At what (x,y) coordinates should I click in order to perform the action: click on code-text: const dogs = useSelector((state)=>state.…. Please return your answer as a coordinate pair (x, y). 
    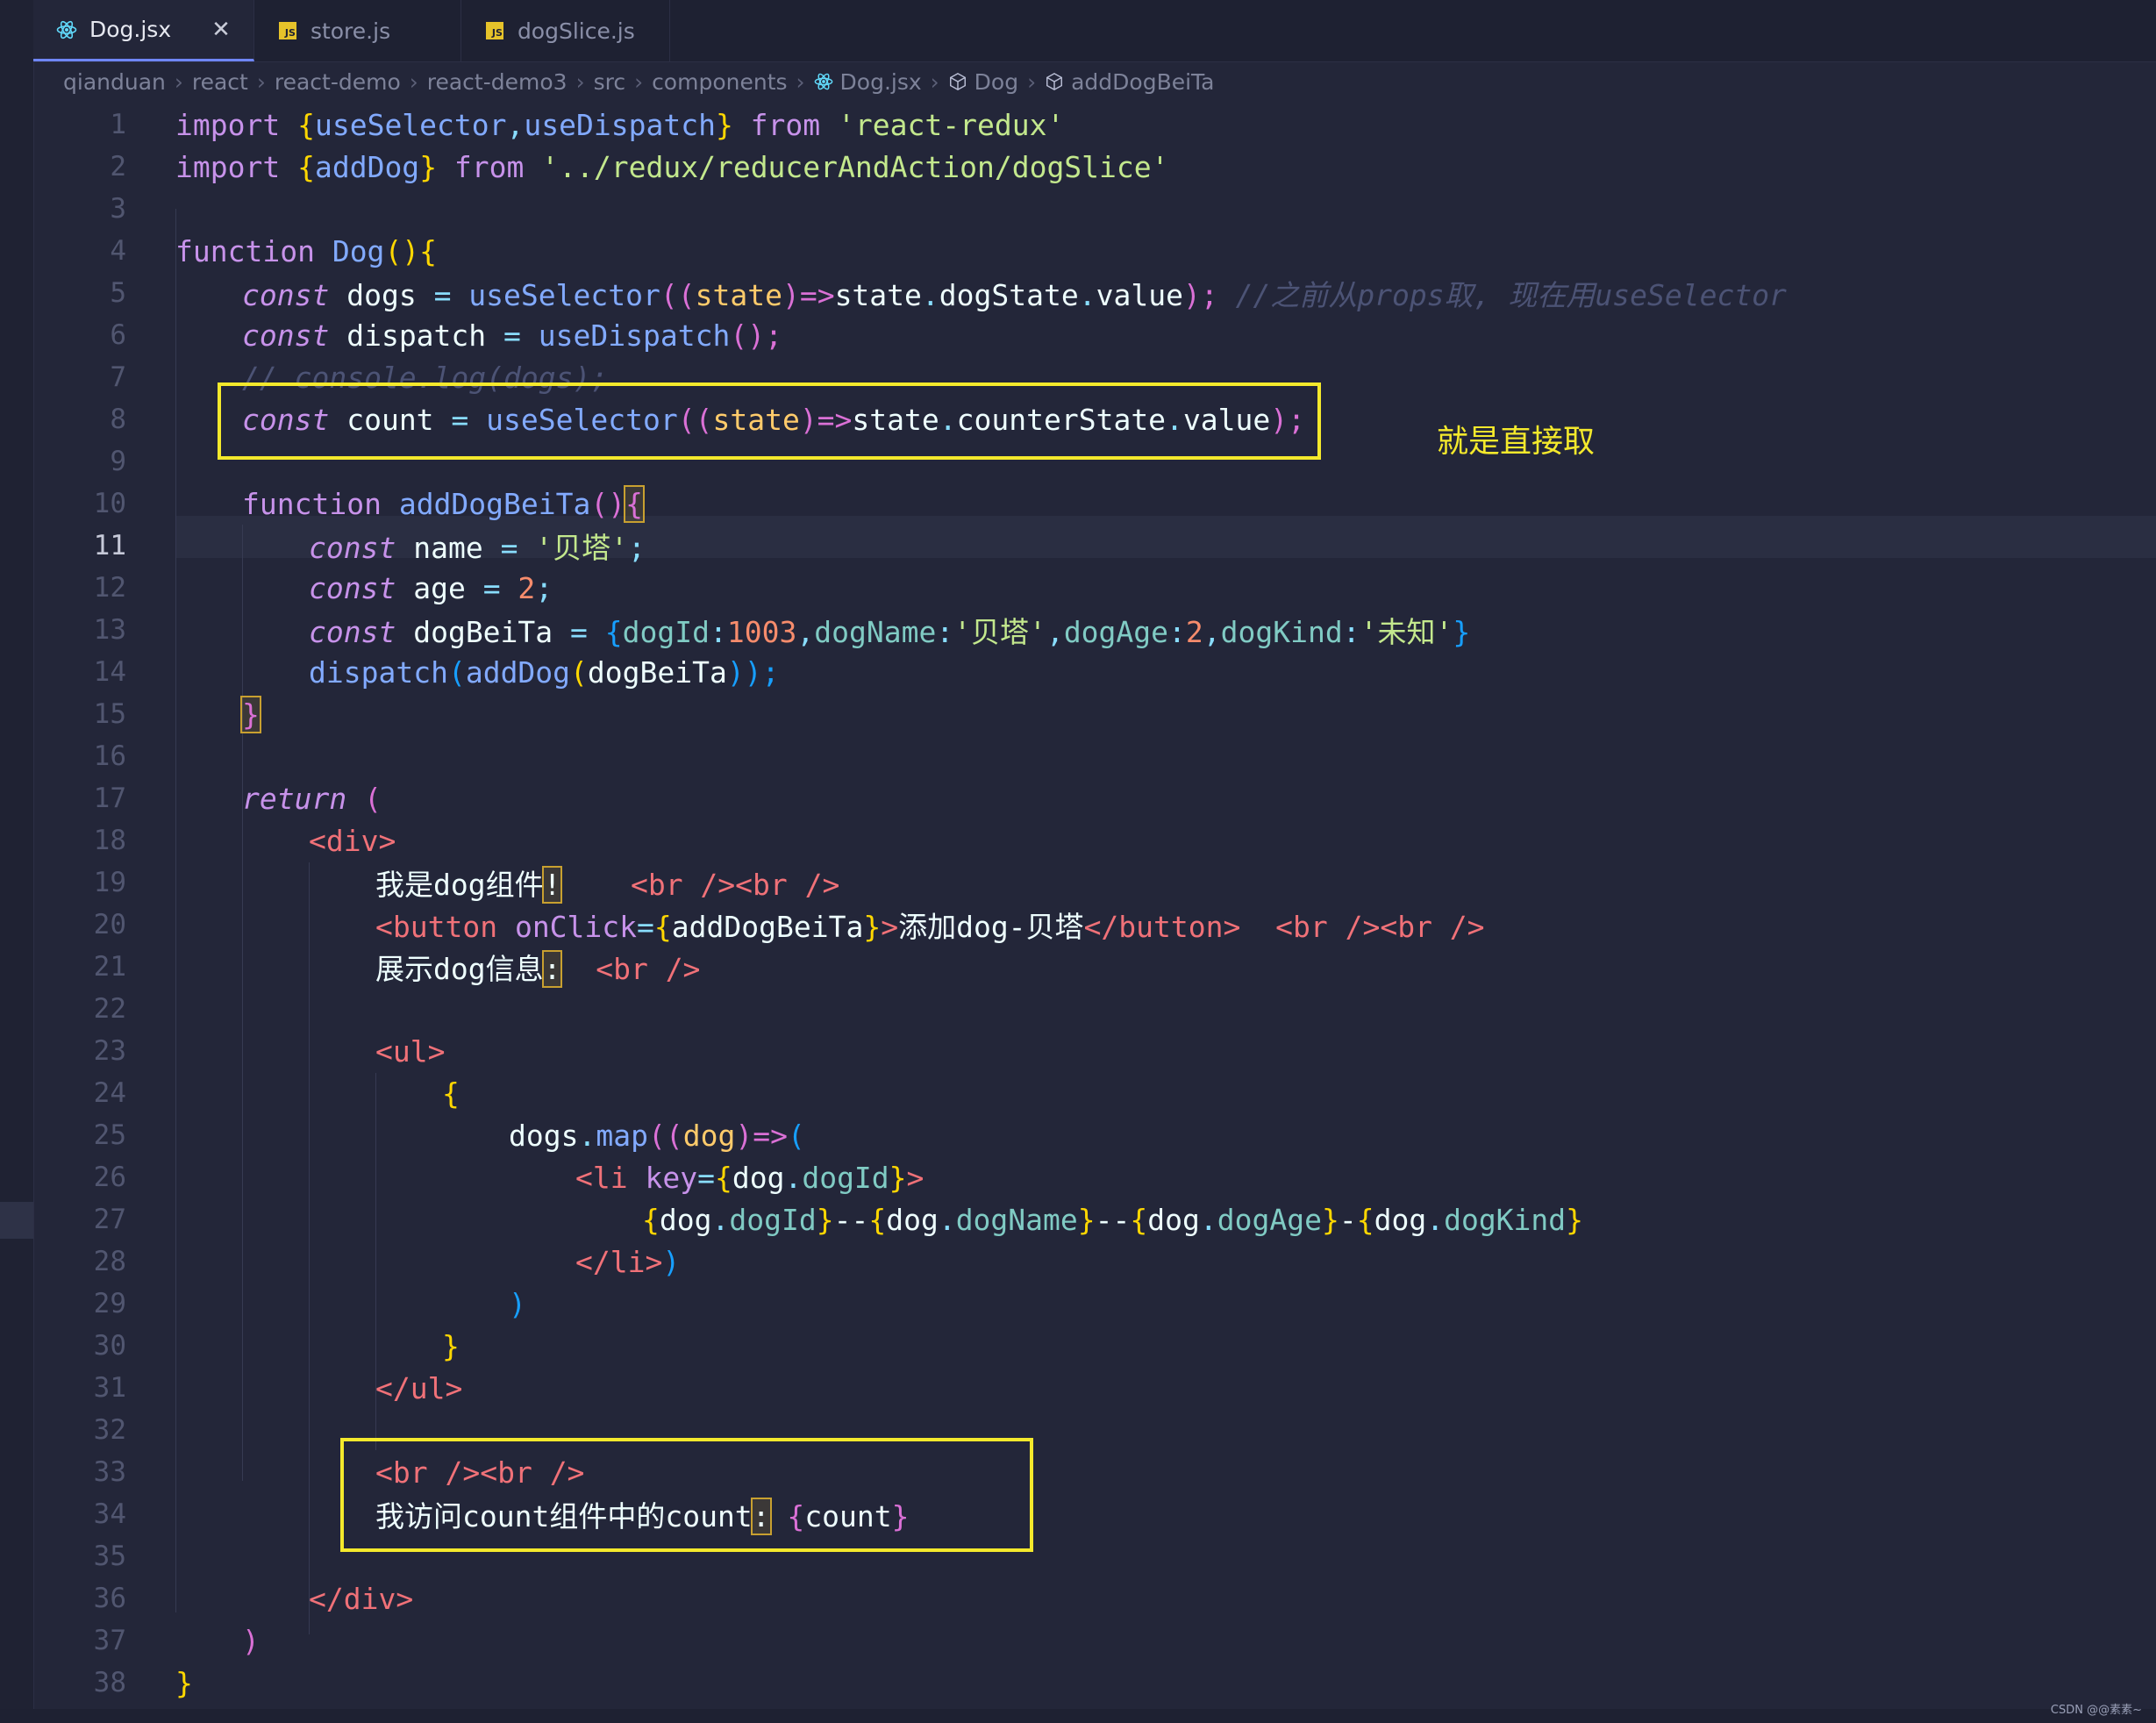
    Looking at the image, I should click on (1014, 295).